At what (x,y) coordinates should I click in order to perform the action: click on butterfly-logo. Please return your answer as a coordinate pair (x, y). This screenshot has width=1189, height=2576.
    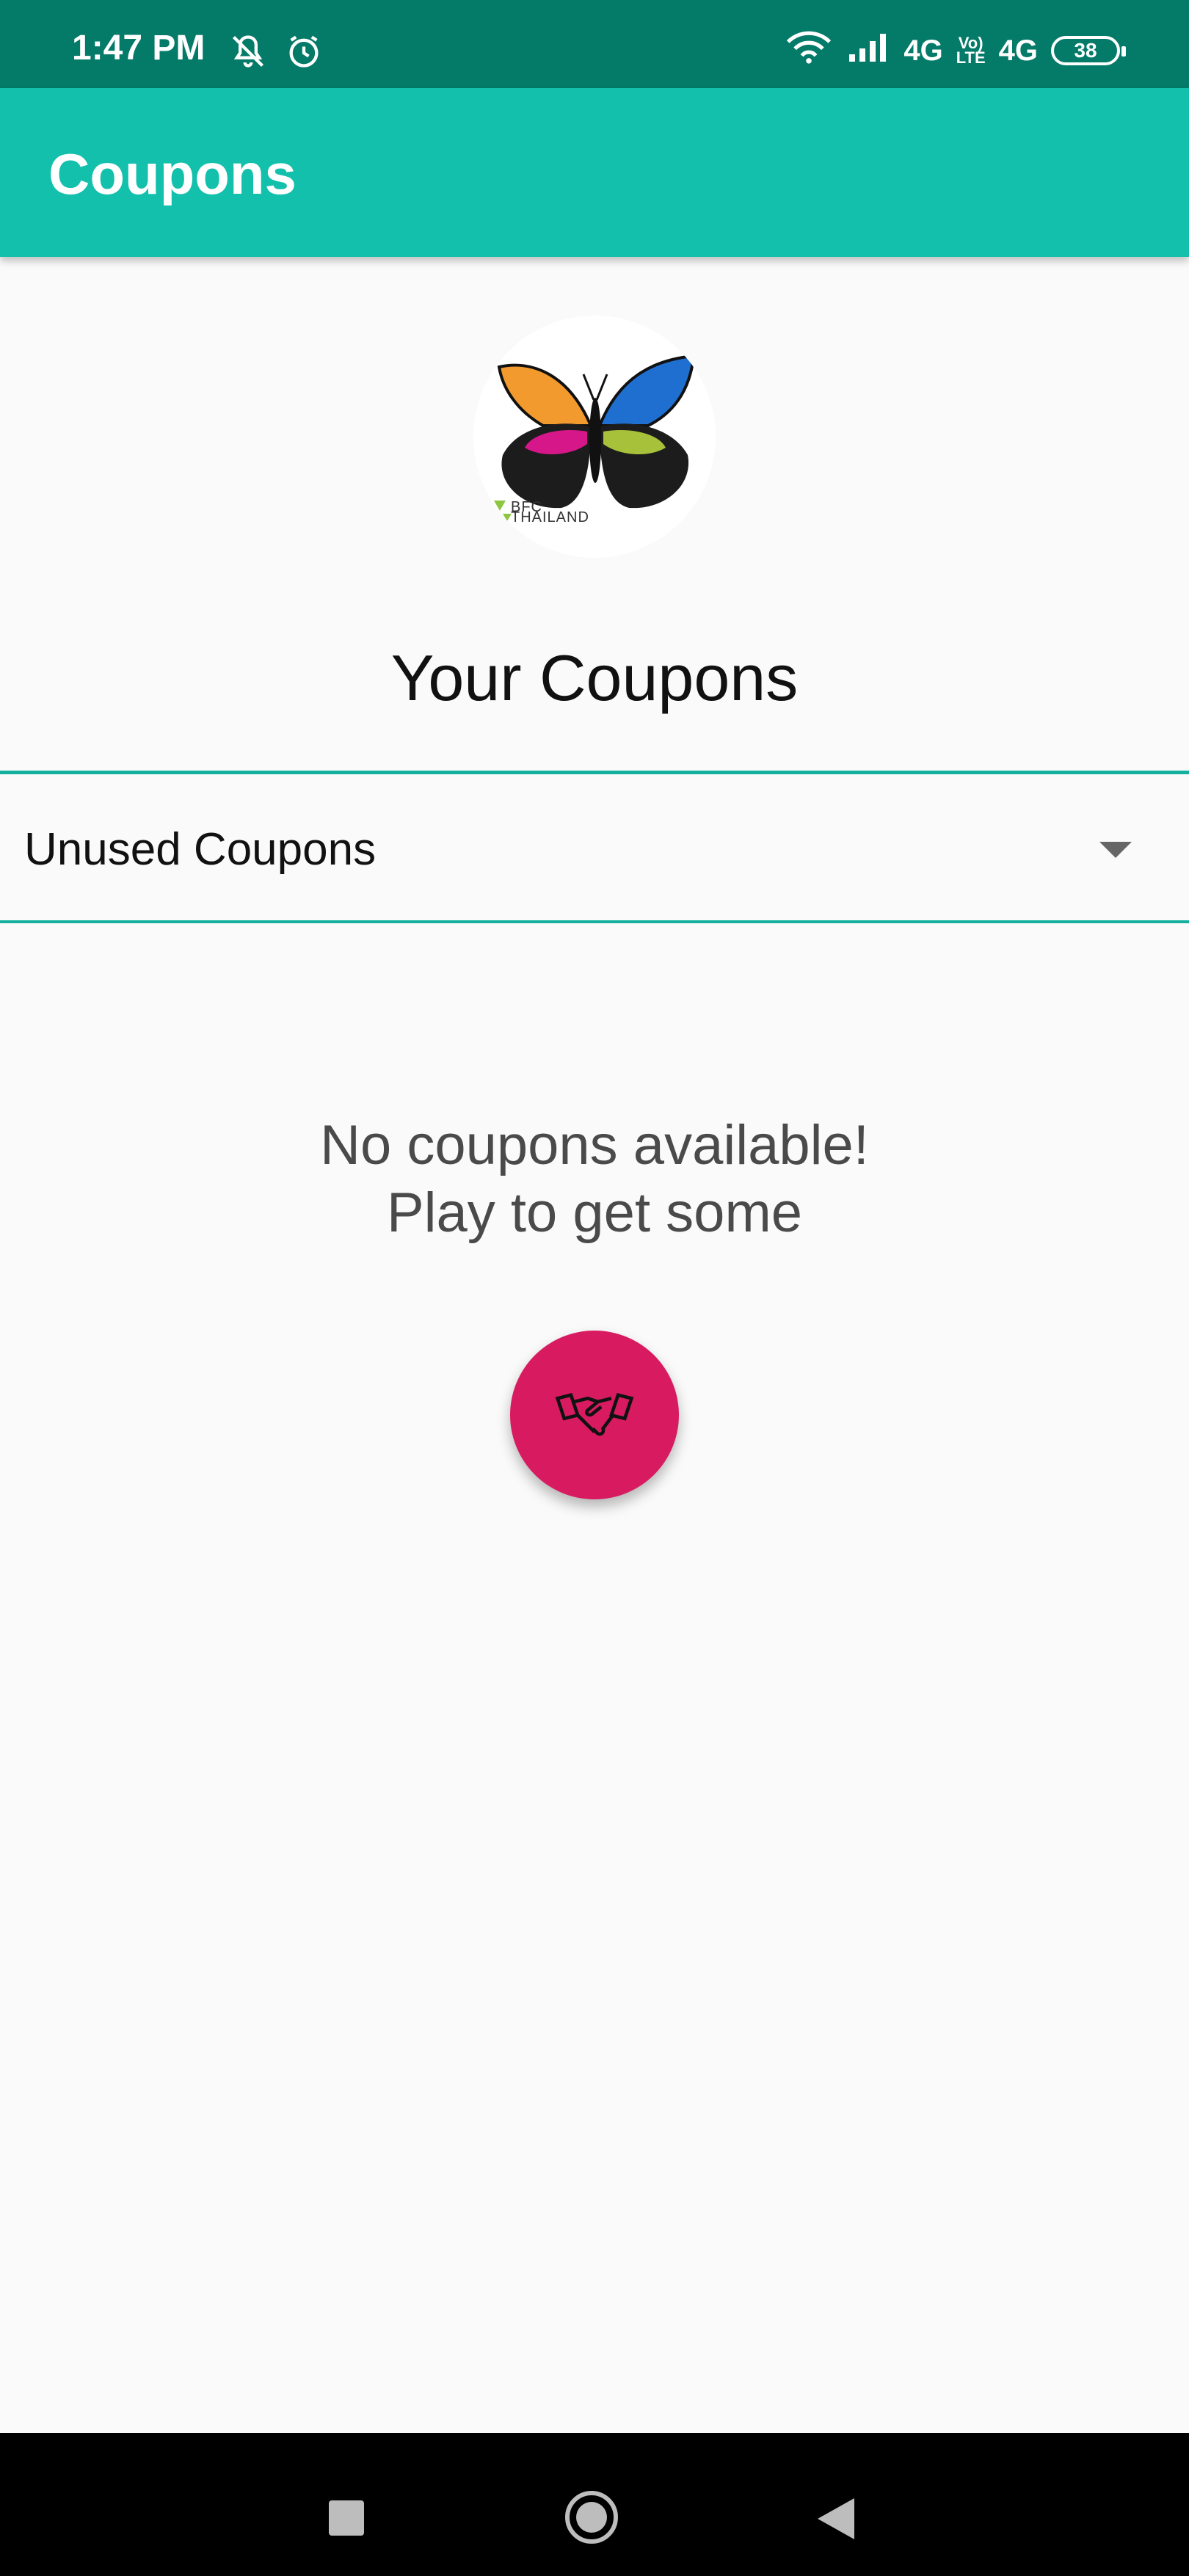
    Looking at the image, I should click on (594, 437).